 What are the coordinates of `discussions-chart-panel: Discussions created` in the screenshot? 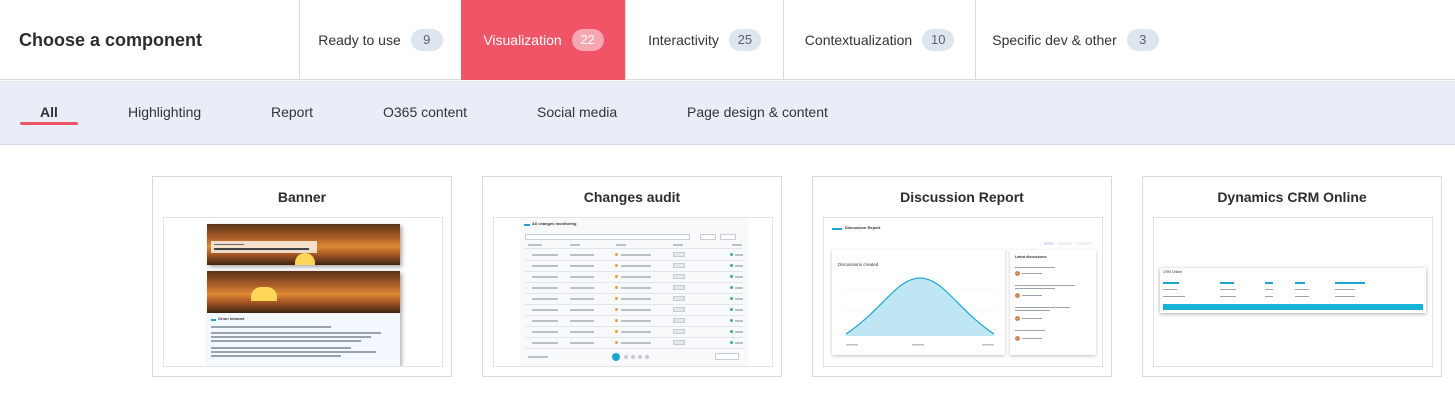 It's located at (918, 302).